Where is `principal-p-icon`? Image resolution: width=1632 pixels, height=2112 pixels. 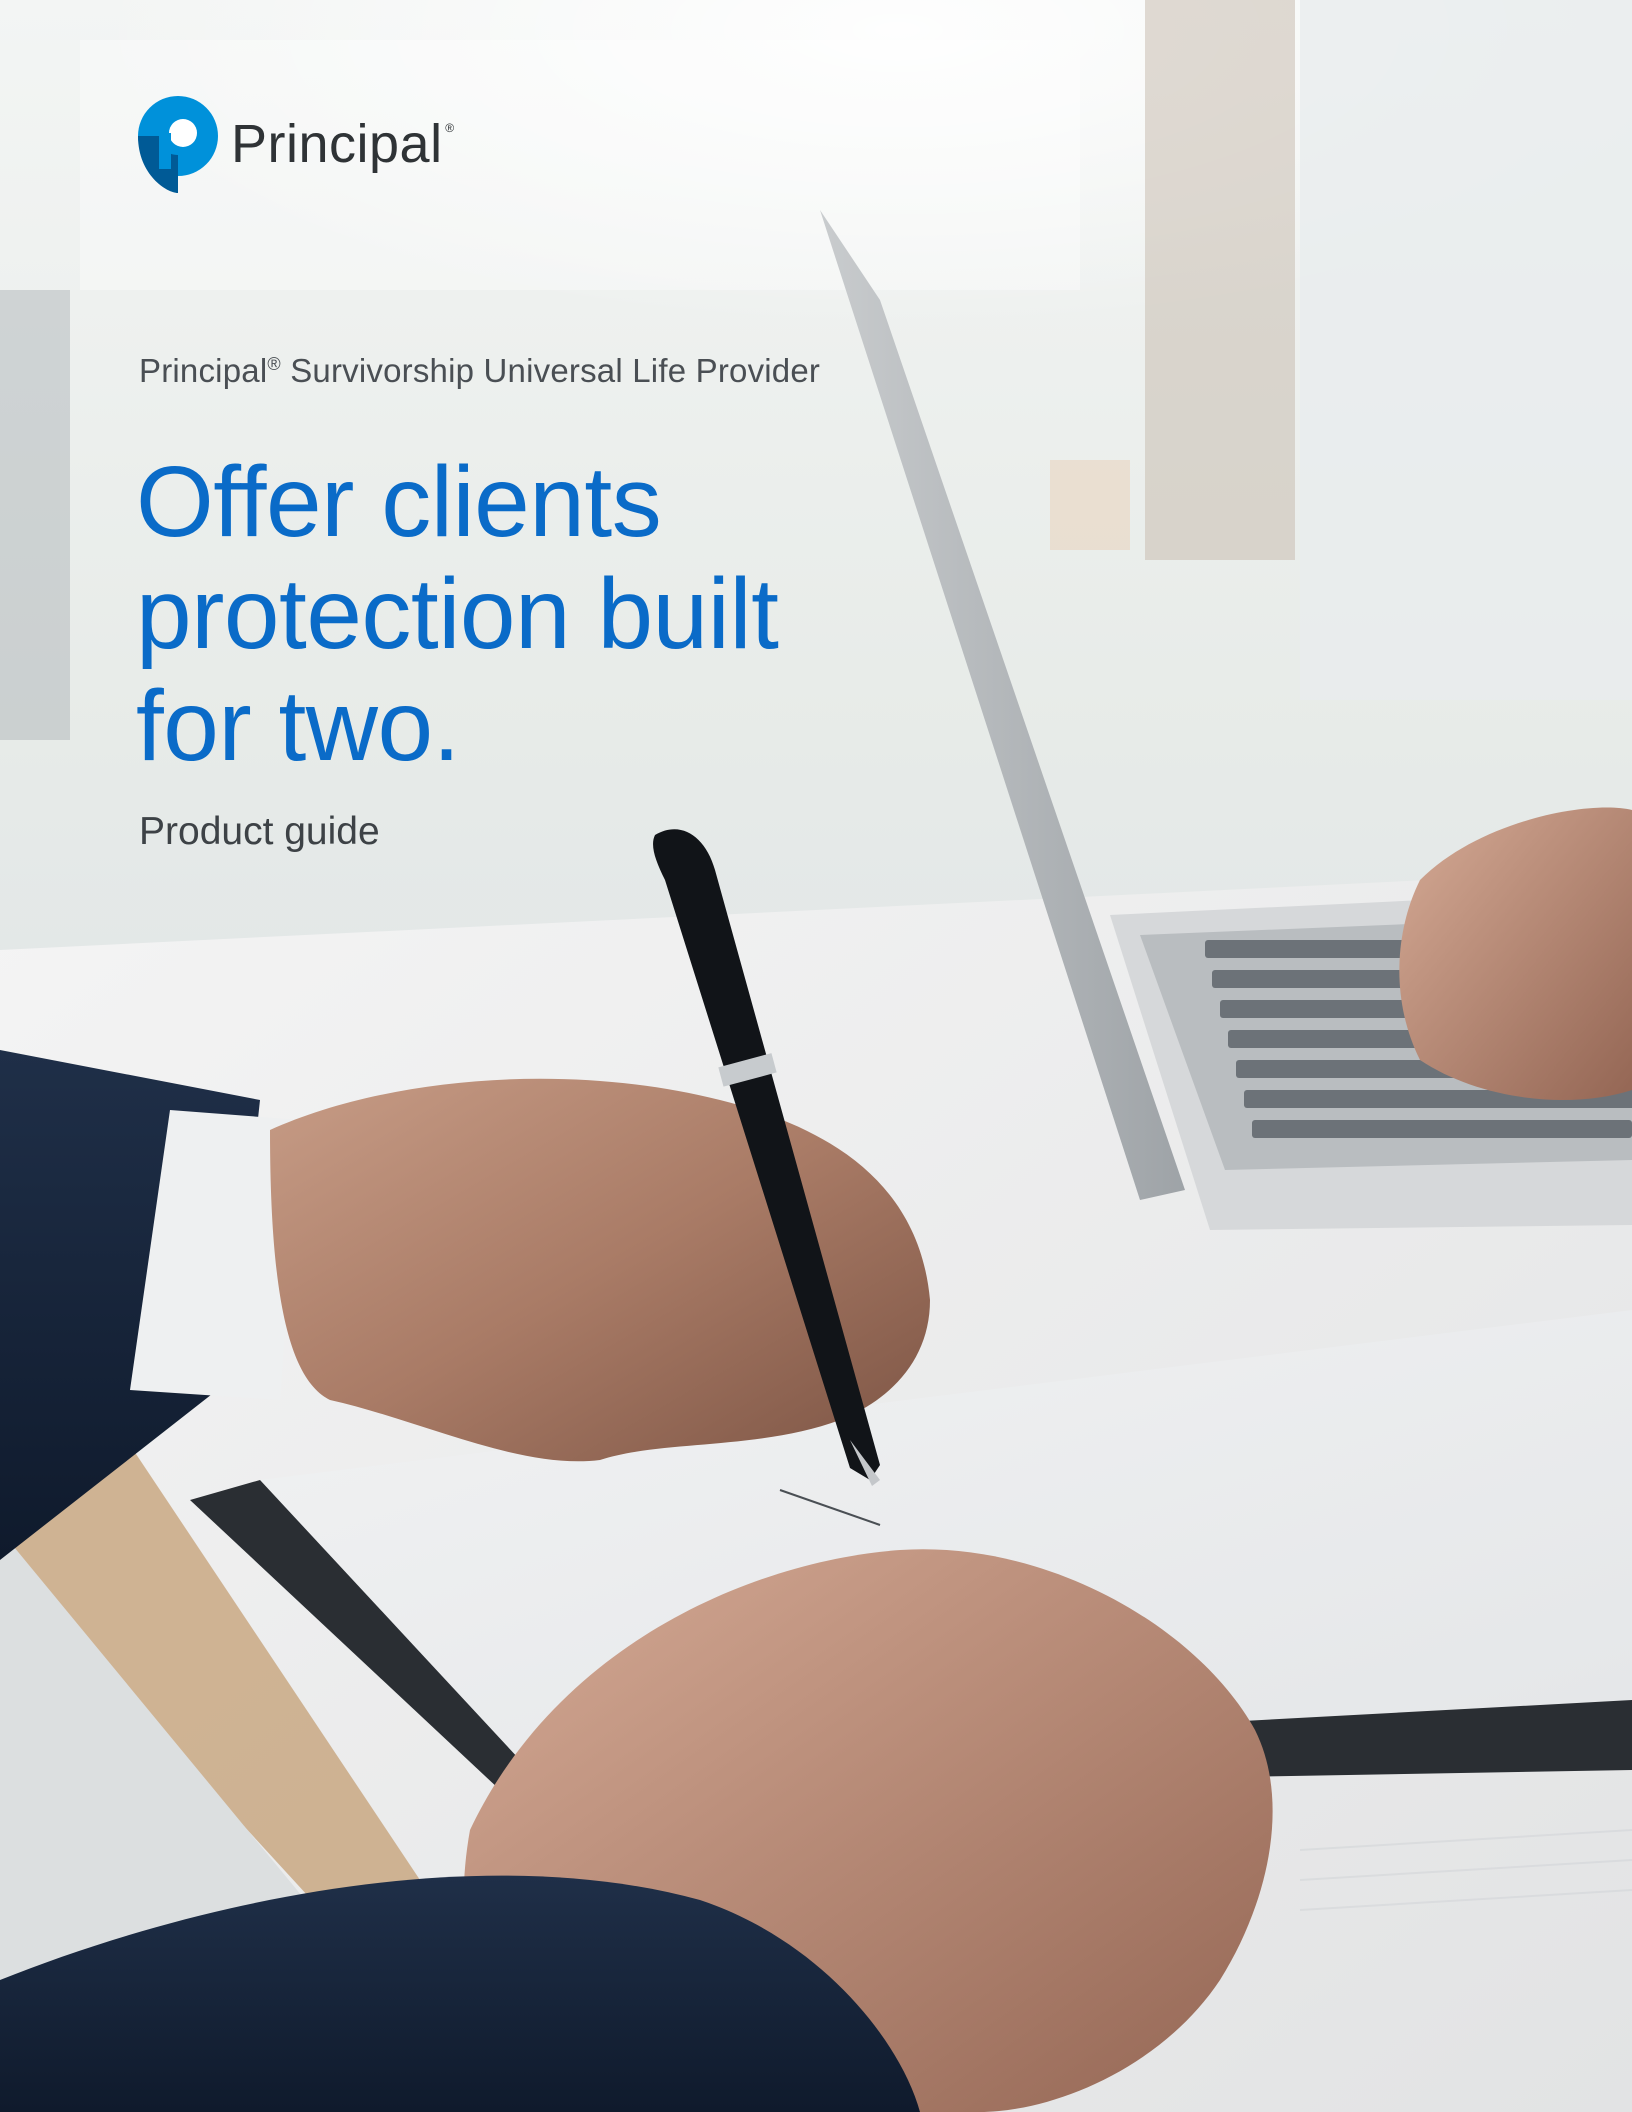
principal-p-icon is located at coordinates (178, 144).